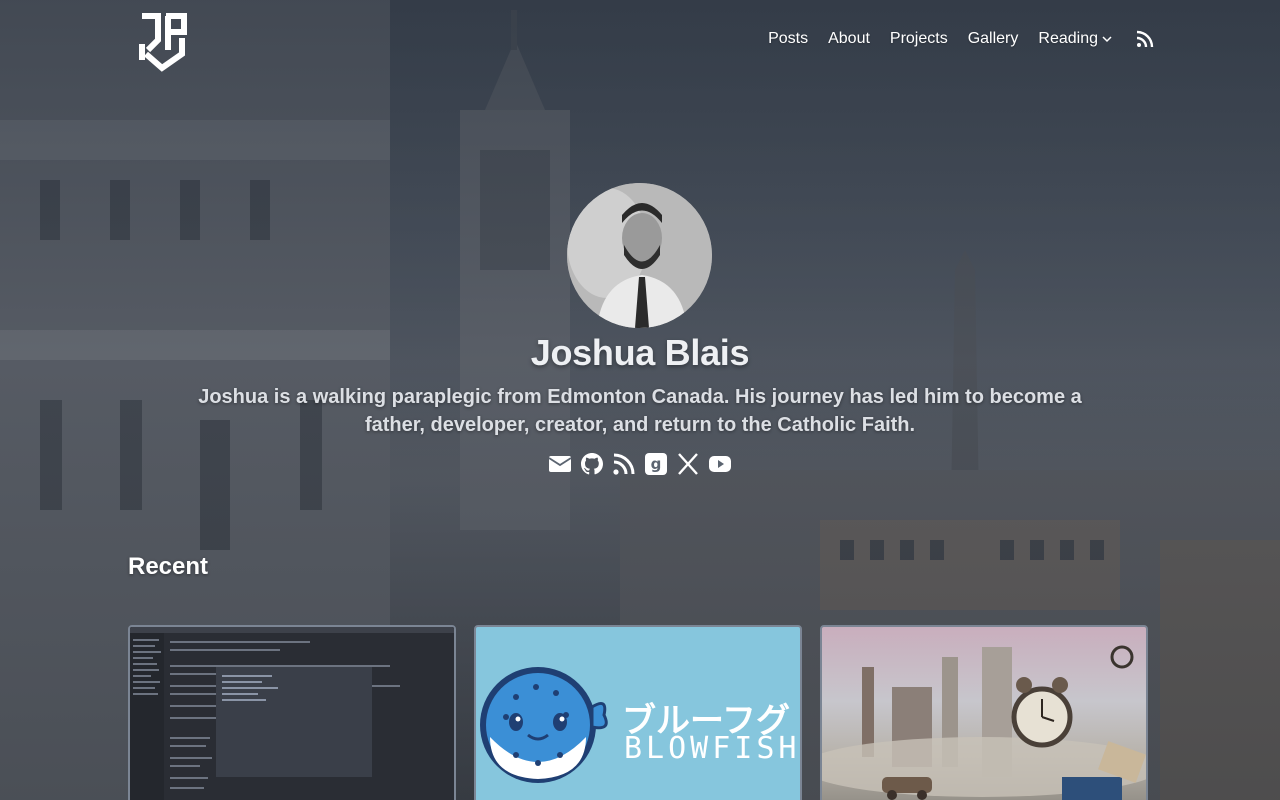  I want to click on goodreads-icon: g, so click(656, 464).